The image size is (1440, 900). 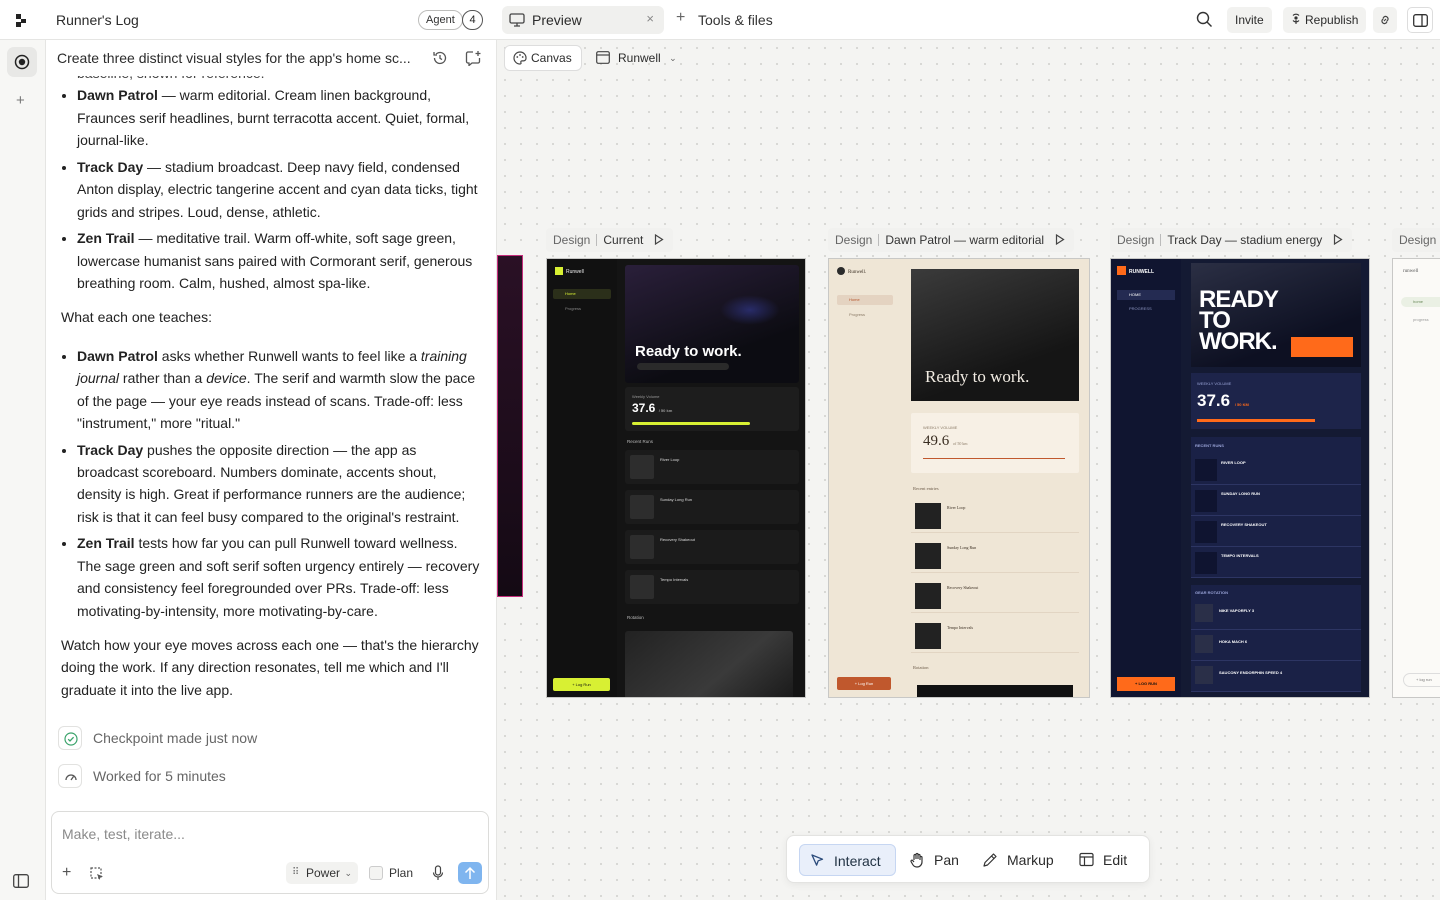 I want to click on list-item: HOKA MACH 6, so click(x=1276, y=646).